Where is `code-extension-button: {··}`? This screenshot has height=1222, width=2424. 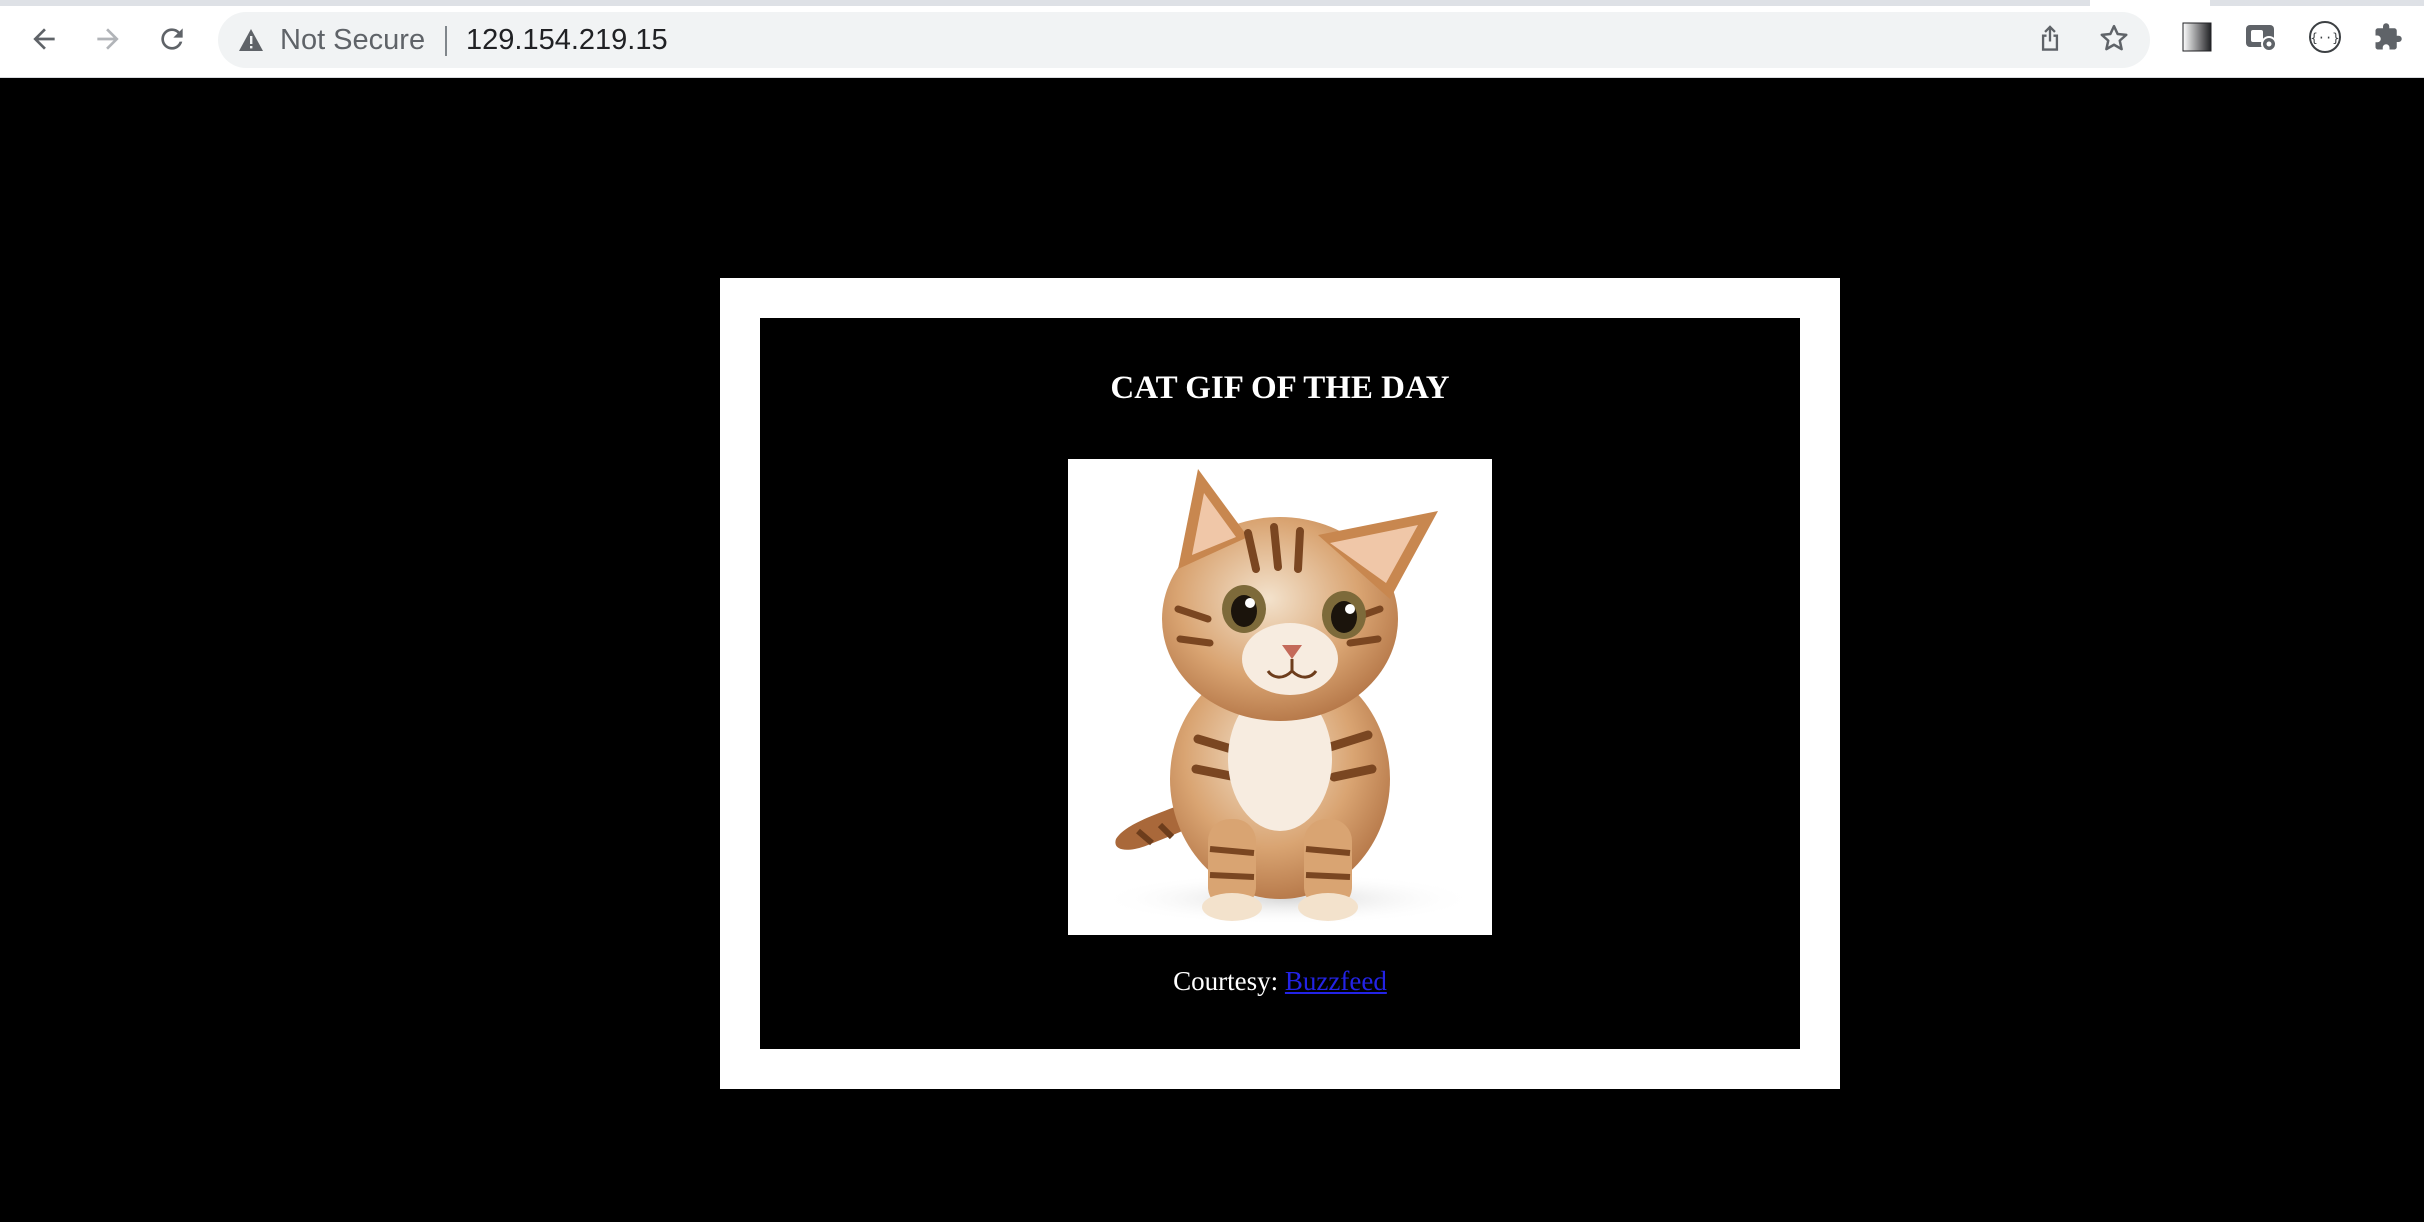 code-extension-button: {··} is located at coordinates (2325, 39).